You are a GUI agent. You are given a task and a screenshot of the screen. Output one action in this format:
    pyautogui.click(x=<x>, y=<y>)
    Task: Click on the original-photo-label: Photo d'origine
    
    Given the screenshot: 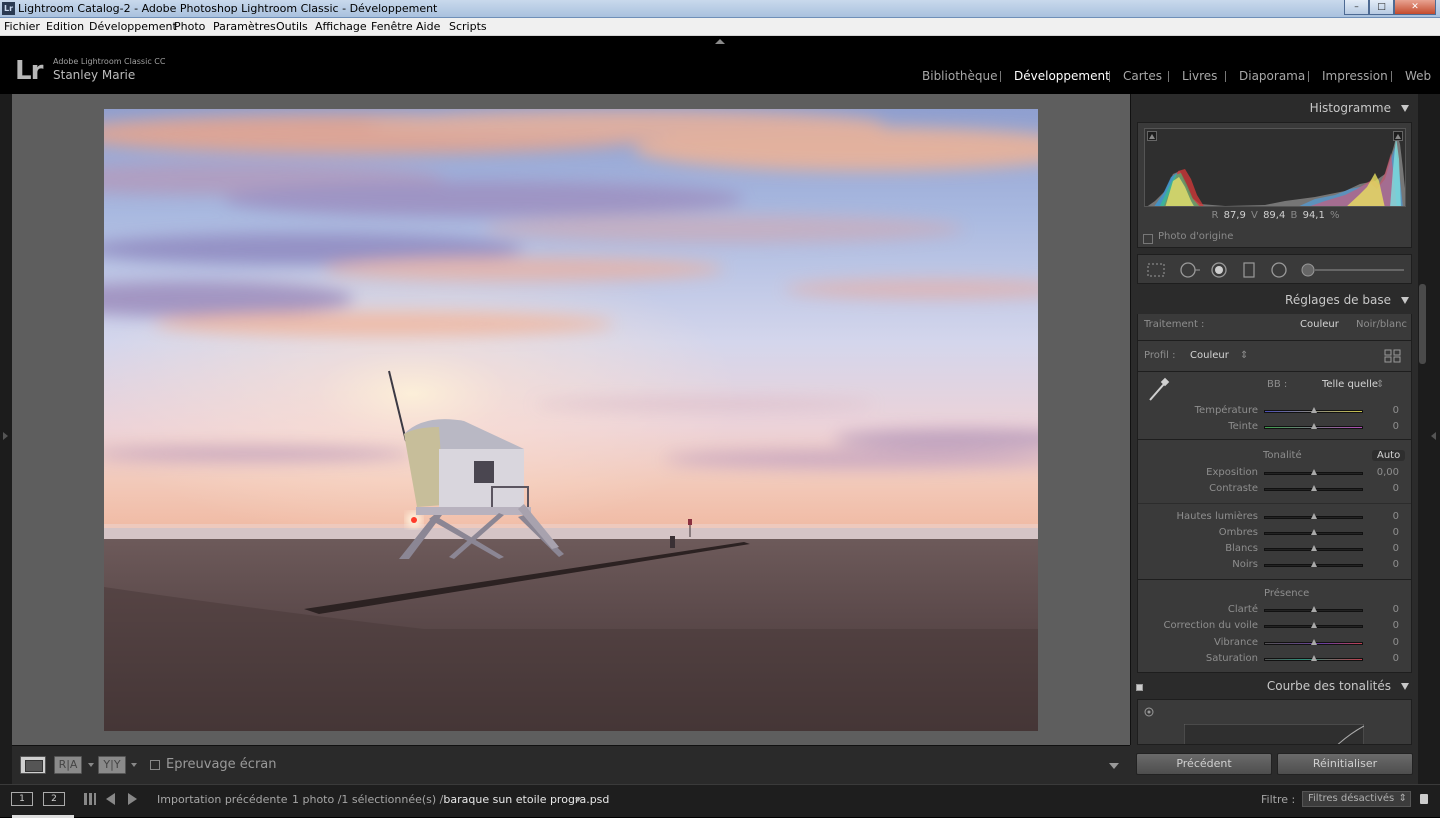 What is the action you would take?
    pyautogui.click(x=1195, y=236)
    